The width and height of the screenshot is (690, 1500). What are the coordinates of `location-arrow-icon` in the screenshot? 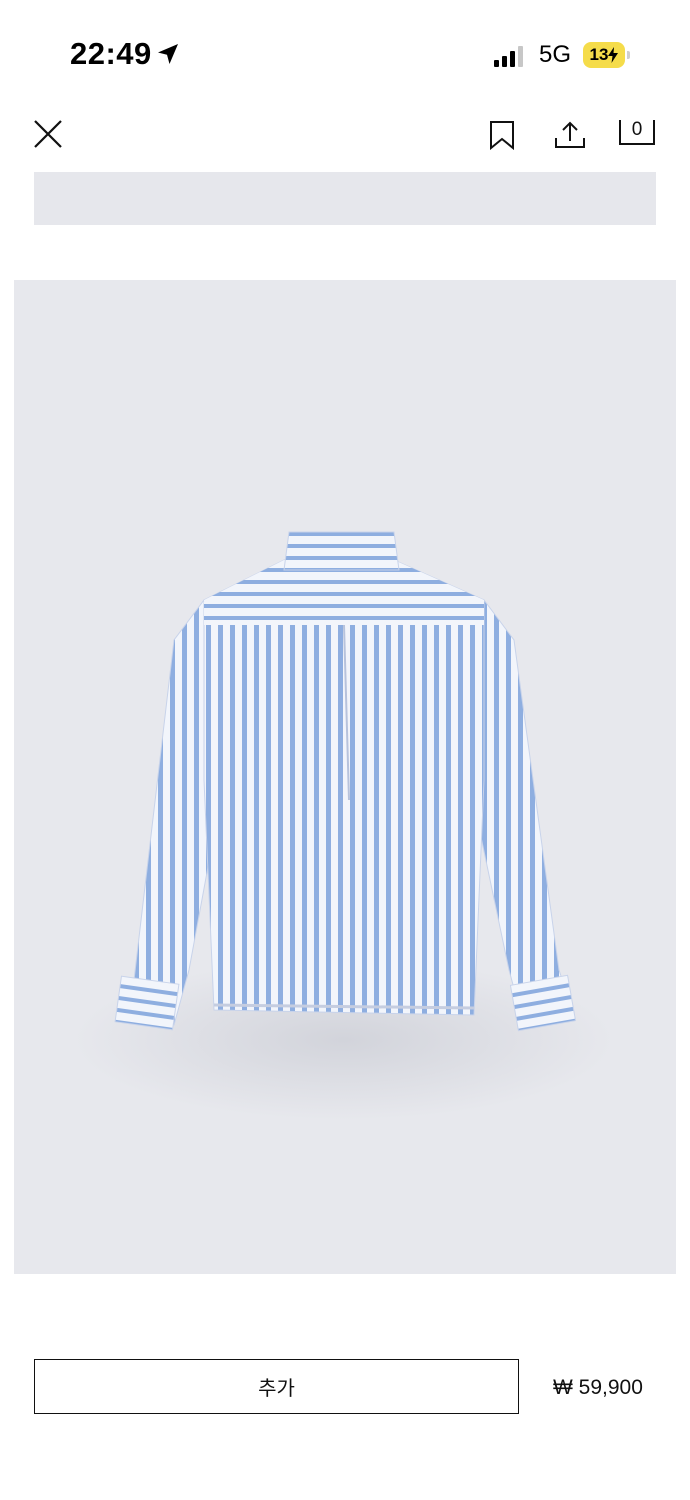 It's located at (168, 54).